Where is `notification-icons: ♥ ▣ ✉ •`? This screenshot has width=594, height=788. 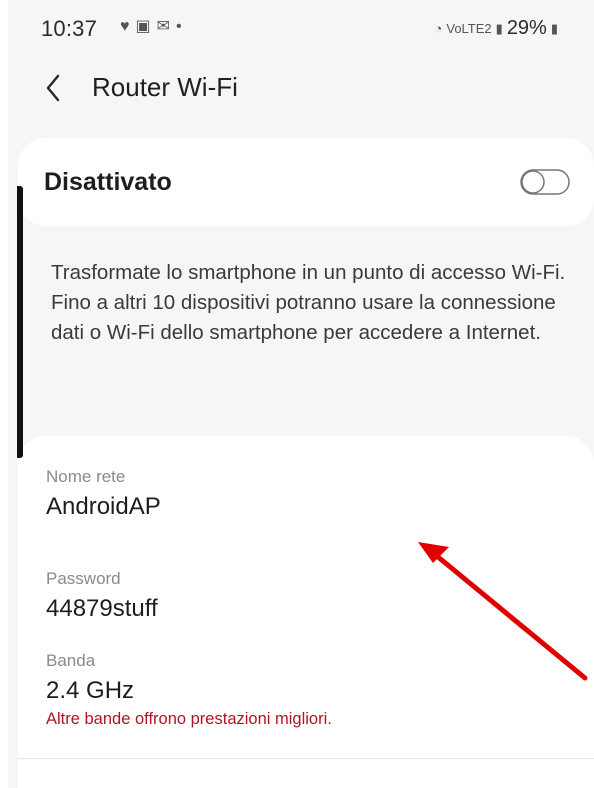
notification-icons: ♥ ▣ ✉ • is located at coordinates (151, 27).